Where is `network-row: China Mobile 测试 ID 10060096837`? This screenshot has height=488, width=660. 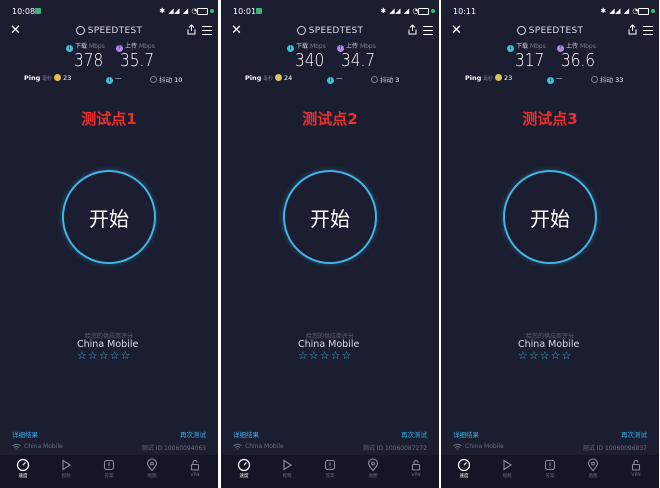
network-row: China Mobile 测试 ID 10060096837 is located at coordinates (550, 447).